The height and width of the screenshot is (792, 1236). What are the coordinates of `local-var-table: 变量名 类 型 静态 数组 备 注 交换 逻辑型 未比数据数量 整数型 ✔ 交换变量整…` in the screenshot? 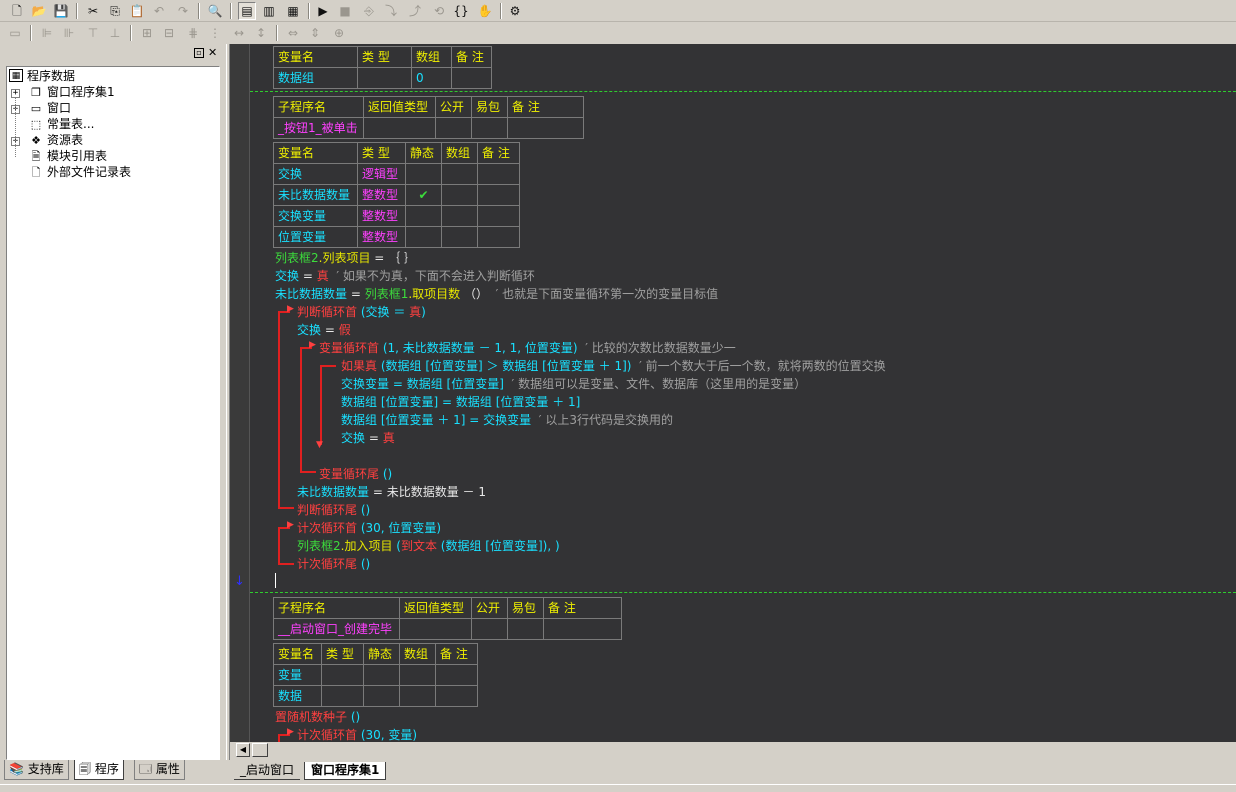 It's located at (396, 195).